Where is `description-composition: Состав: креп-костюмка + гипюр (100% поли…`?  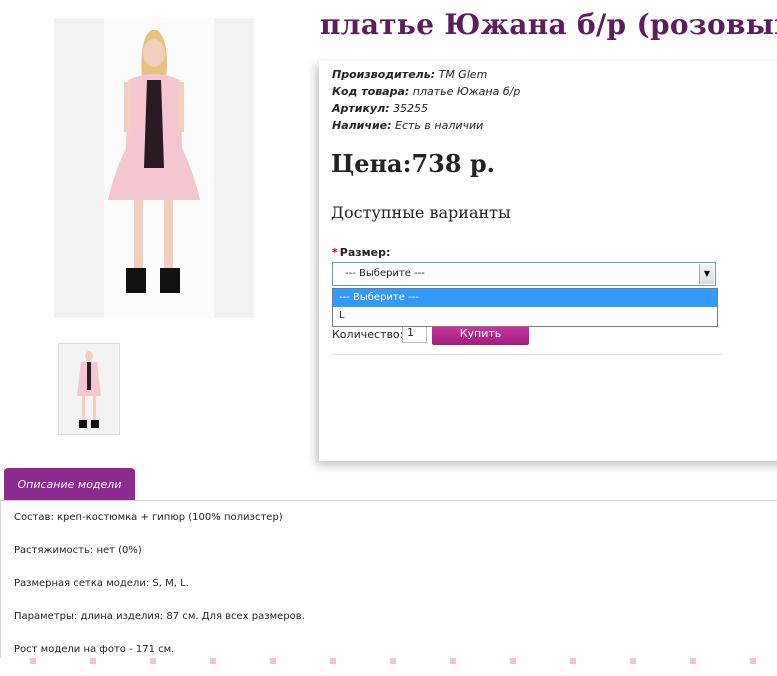 description-composition: Состав: креп-костюмка + гипюр (100% поли… is located at coordinates (148, 517).